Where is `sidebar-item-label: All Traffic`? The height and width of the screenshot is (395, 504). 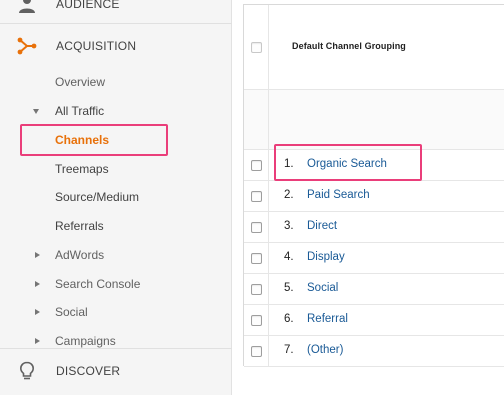 sidebar-item-label: All Traffic is located at coordinates (80, 111).